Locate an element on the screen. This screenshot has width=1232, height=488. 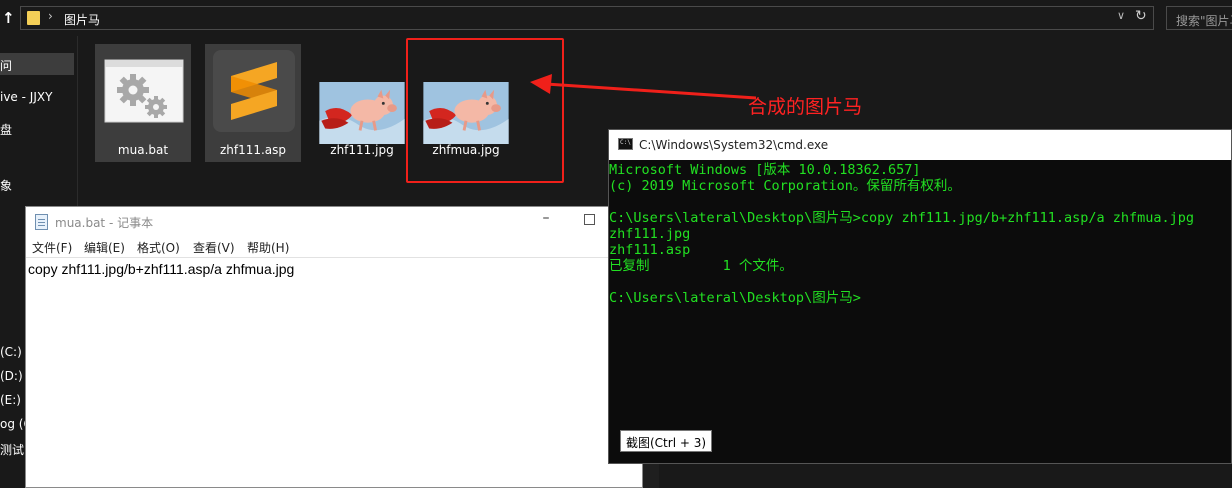
highlight-box is located at coordinates (485, 110).